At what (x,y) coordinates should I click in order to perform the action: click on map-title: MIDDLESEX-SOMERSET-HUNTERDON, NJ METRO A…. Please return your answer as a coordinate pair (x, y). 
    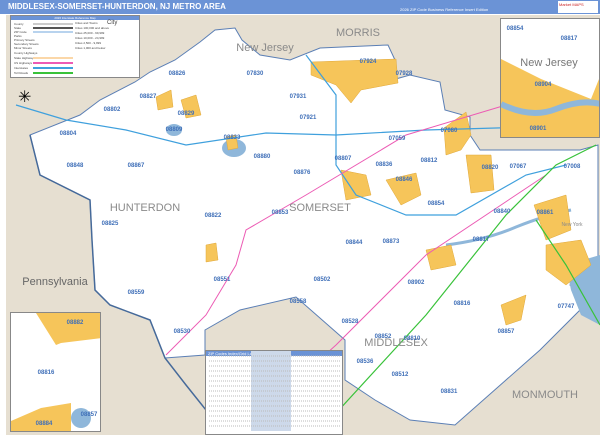
    Looking at the image, I should click on (117, 6).